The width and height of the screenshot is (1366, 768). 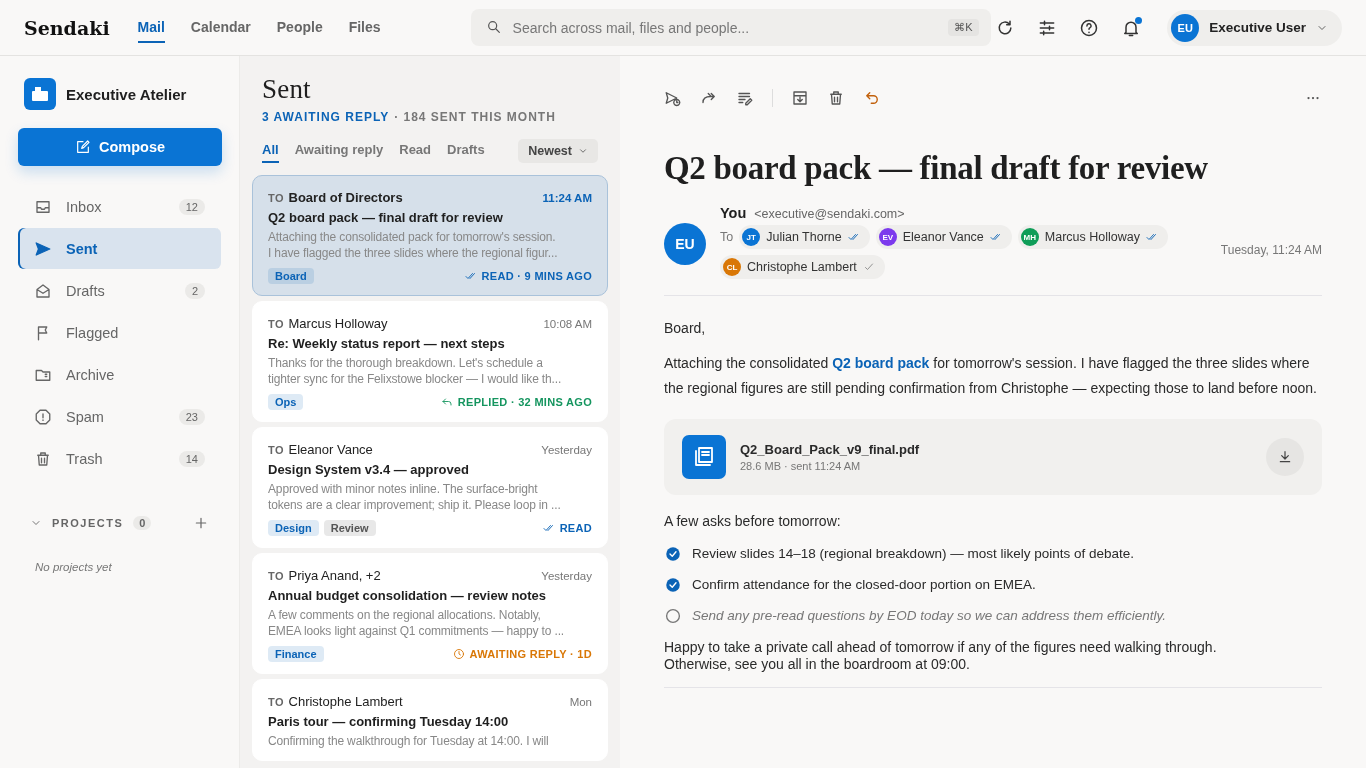 What do you see at coordinates (685, 328) in the screenshot?
I see `greeting-text: Board,` at bounding box center [685, 328].